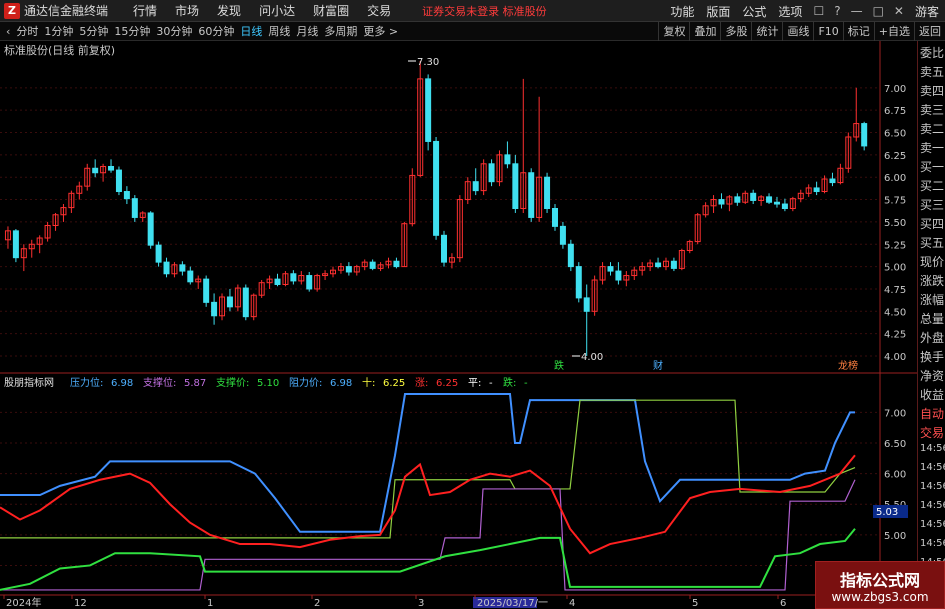 This screenshot has width=945, height=609. Describe the element at coordinates (858, 31) in the screenshot. I see `mark-button: 标记` at that location.